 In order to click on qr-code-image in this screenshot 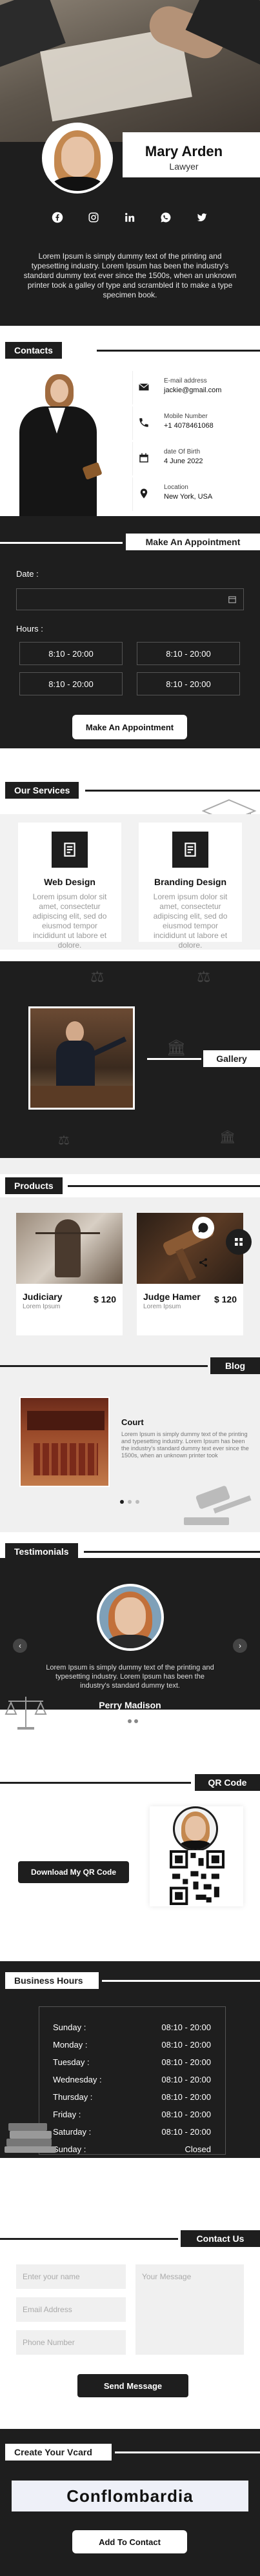, I will do `click(197, 1877)`.